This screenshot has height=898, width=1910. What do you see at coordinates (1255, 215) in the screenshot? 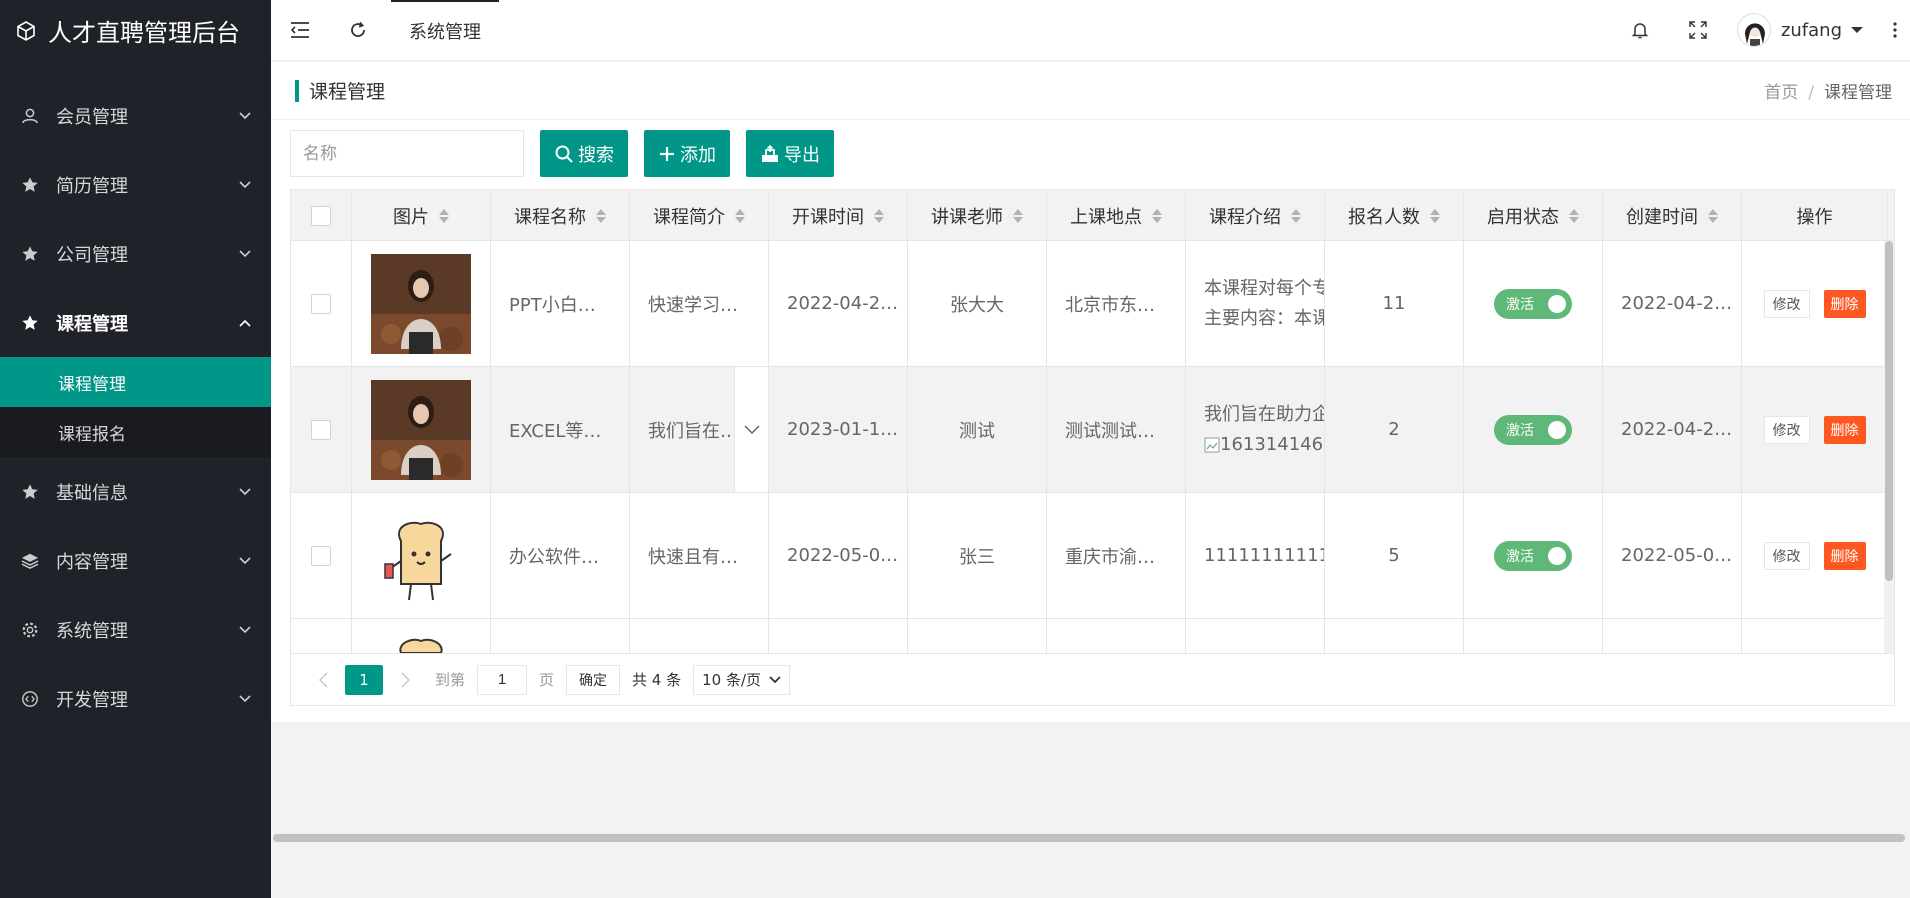
I see `col-header-intro: 课程介绍` at bounding box center [1255, 215].